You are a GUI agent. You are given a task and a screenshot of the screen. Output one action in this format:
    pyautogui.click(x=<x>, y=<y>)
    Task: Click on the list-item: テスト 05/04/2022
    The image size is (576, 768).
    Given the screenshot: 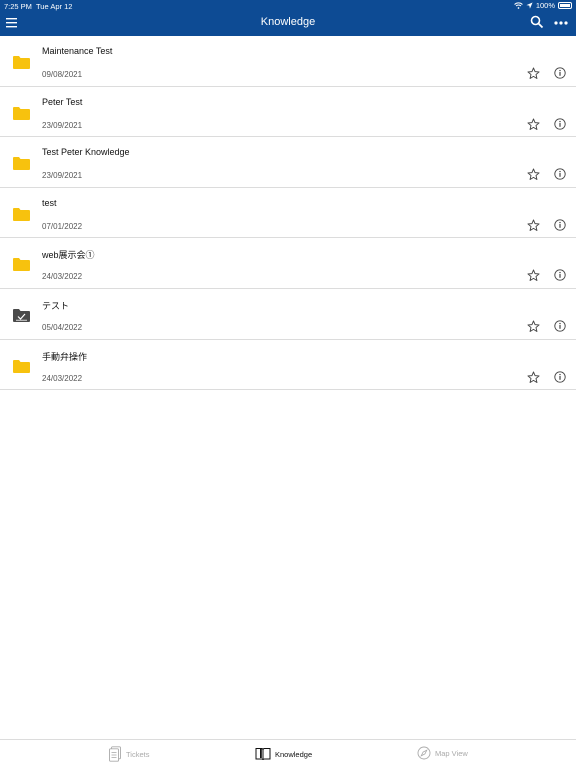 What is the action you would take?
    pyautogui.click(x=288, y=314)
    